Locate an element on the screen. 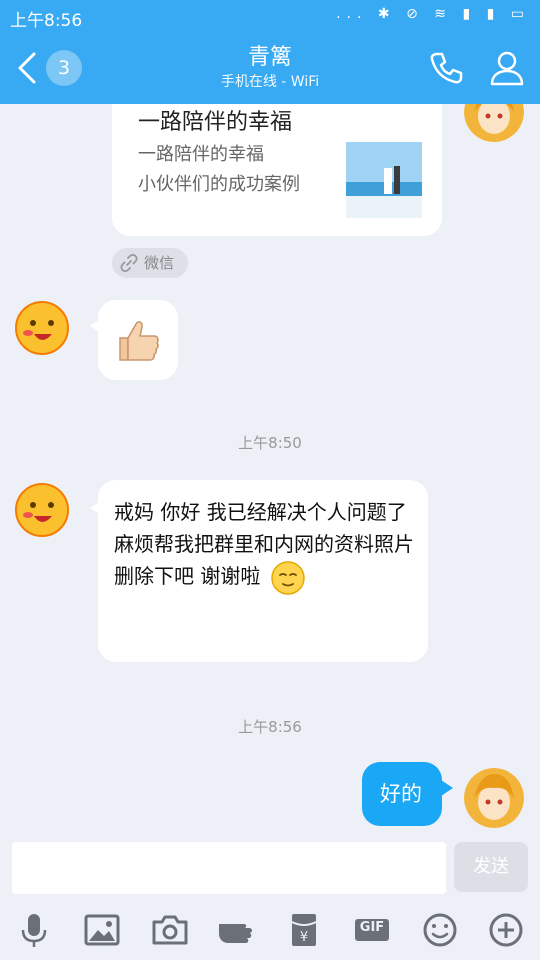  beach-wedding-image-icon is located at coordinates (384, 180).